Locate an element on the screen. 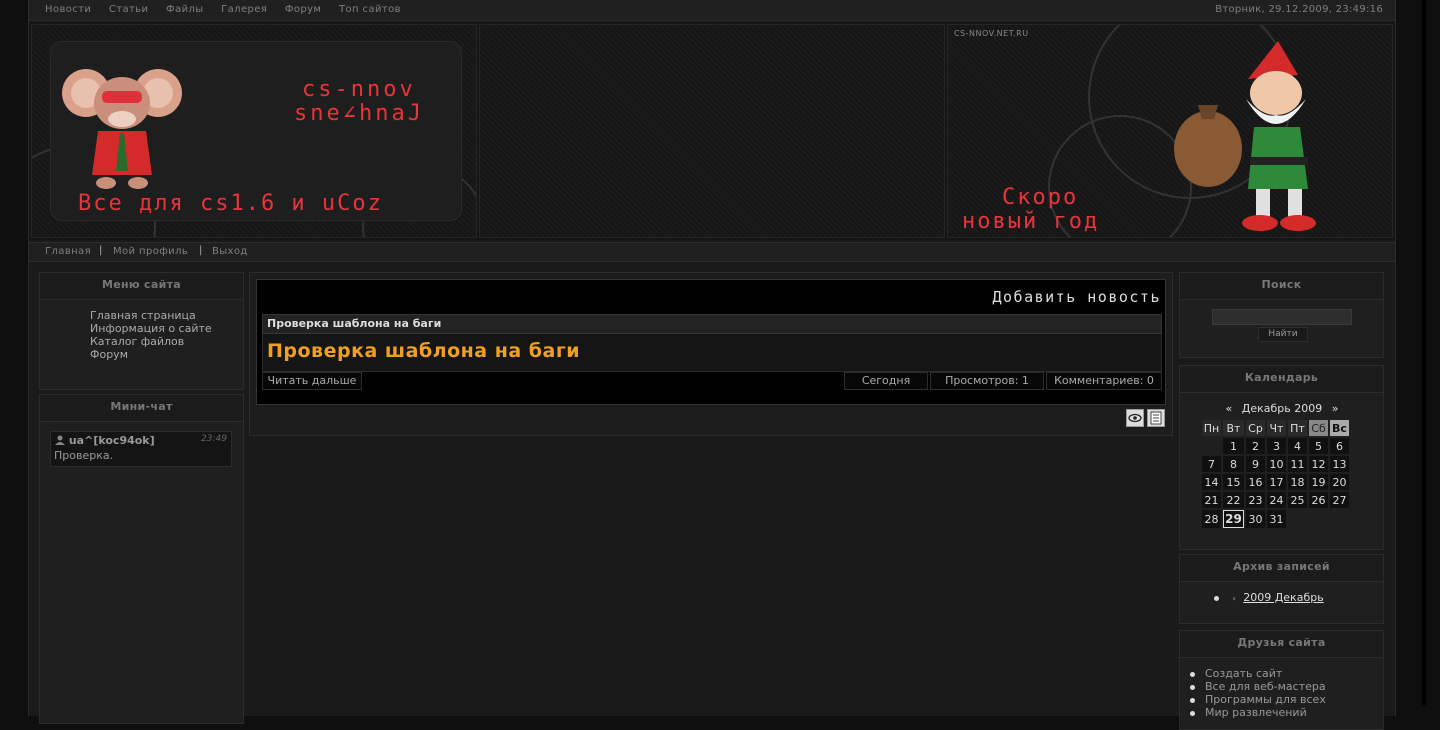 This screenshot has width=1440, height=730. chat-time: 23:49 is located at coordinates (214, 439).